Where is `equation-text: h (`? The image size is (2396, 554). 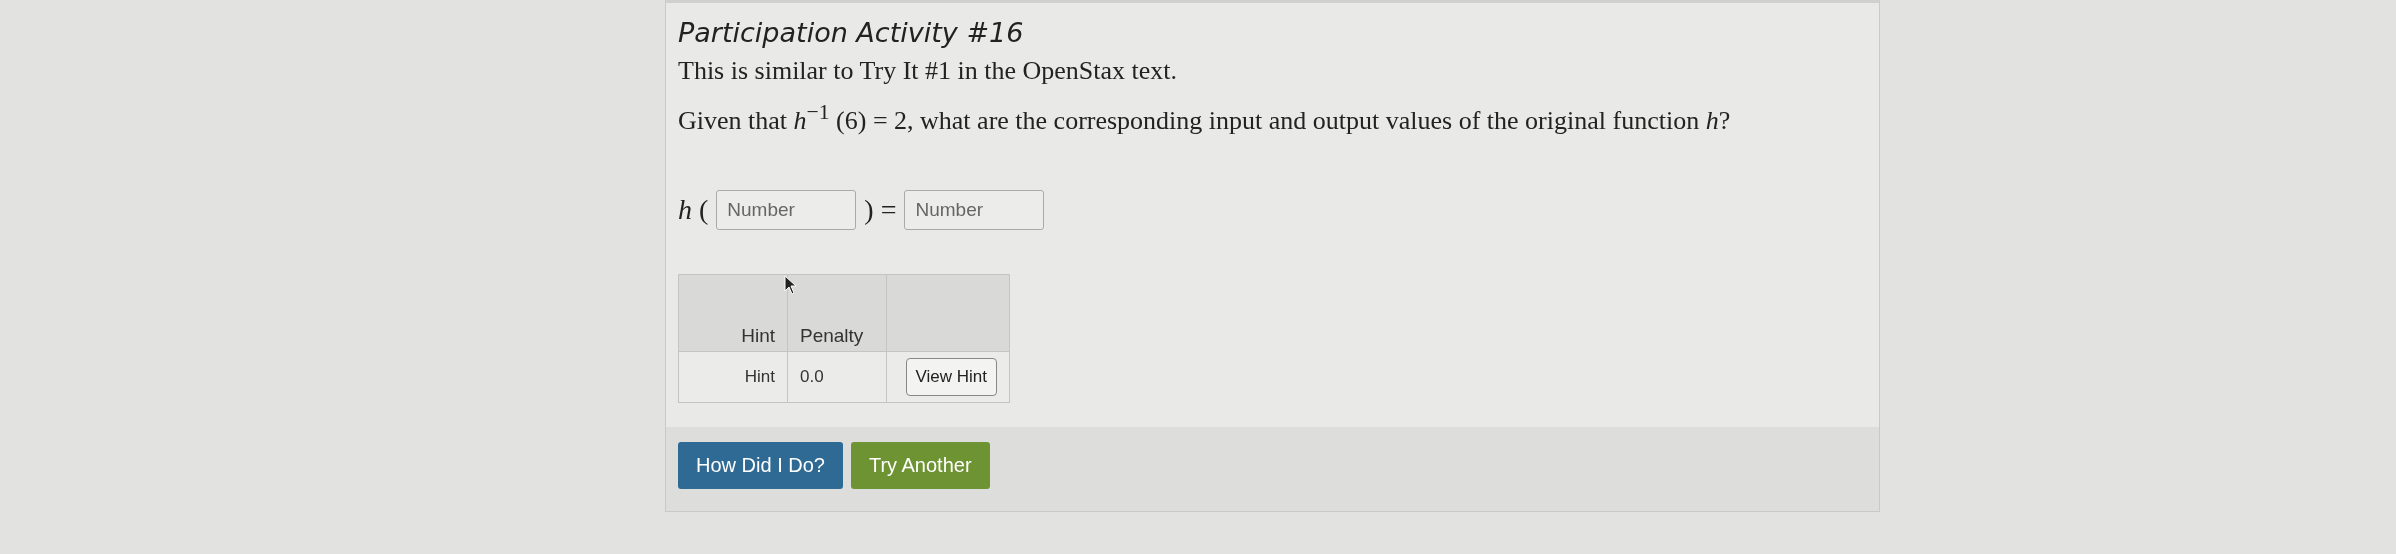 equation-text: h ( is located at coordinates (693, 209).